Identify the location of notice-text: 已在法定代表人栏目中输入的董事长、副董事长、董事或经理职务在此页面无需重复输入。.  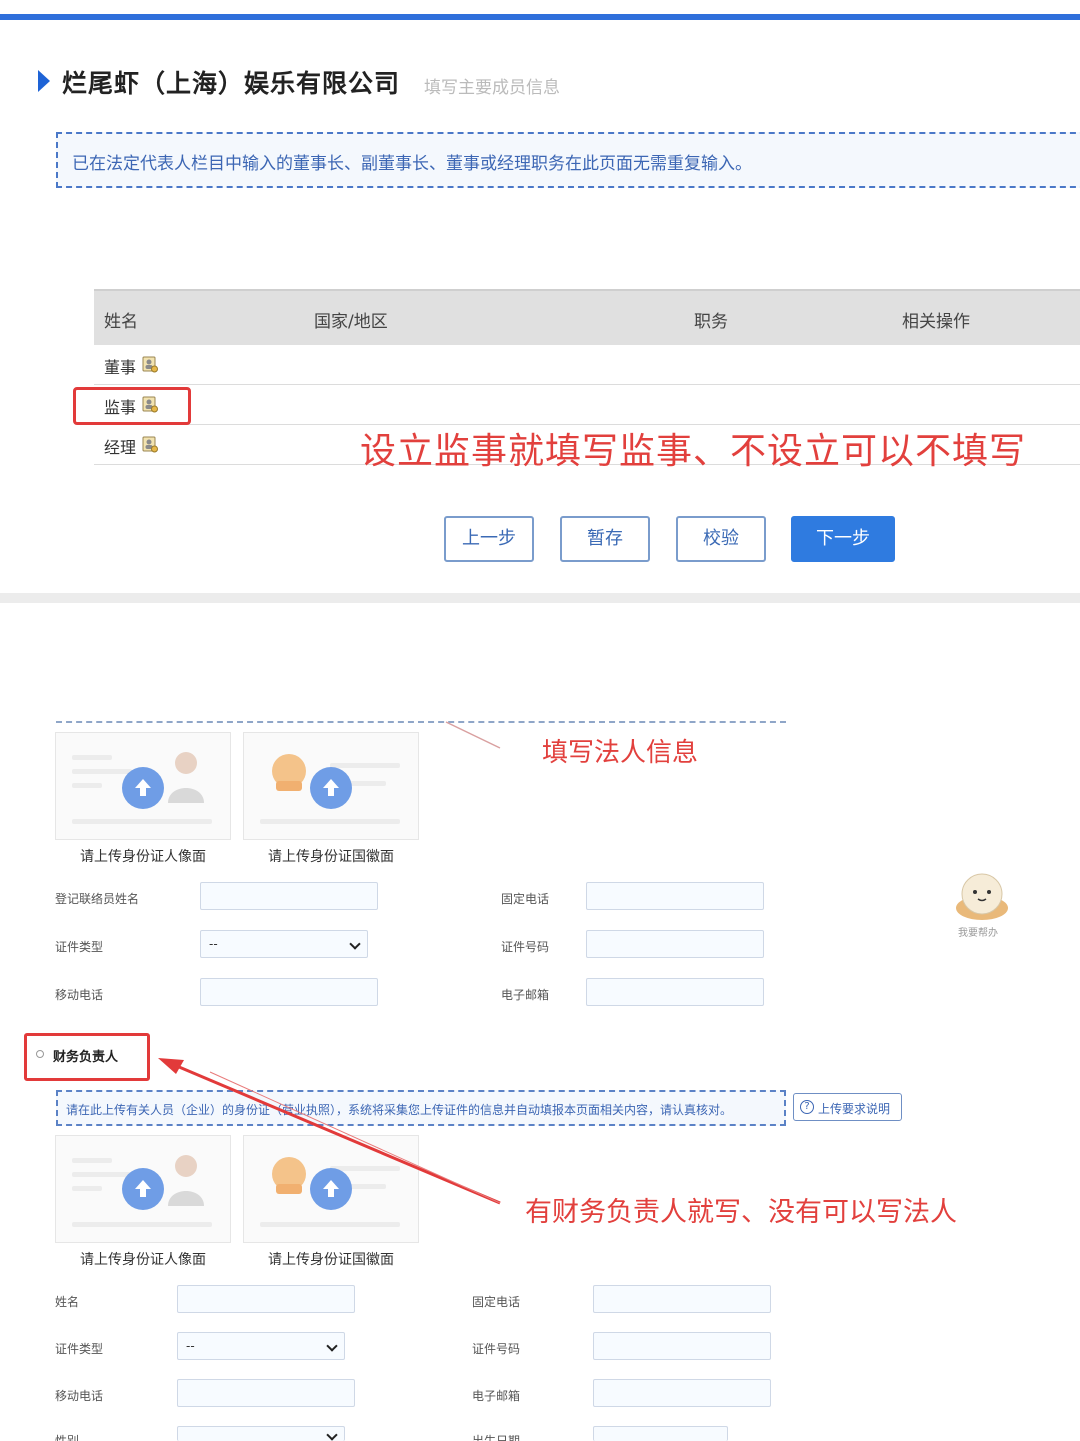
(412, 164).